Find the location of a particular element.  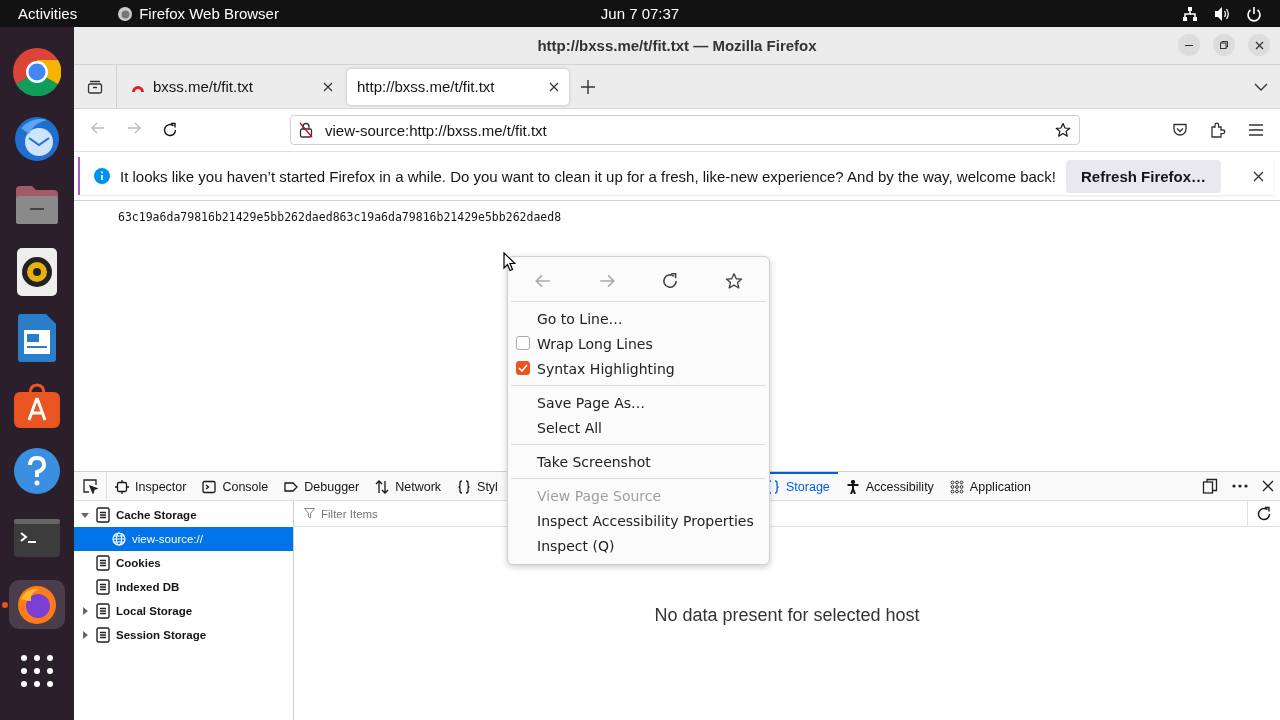

devtools-tab: Application is located at coordinates (990, 486).